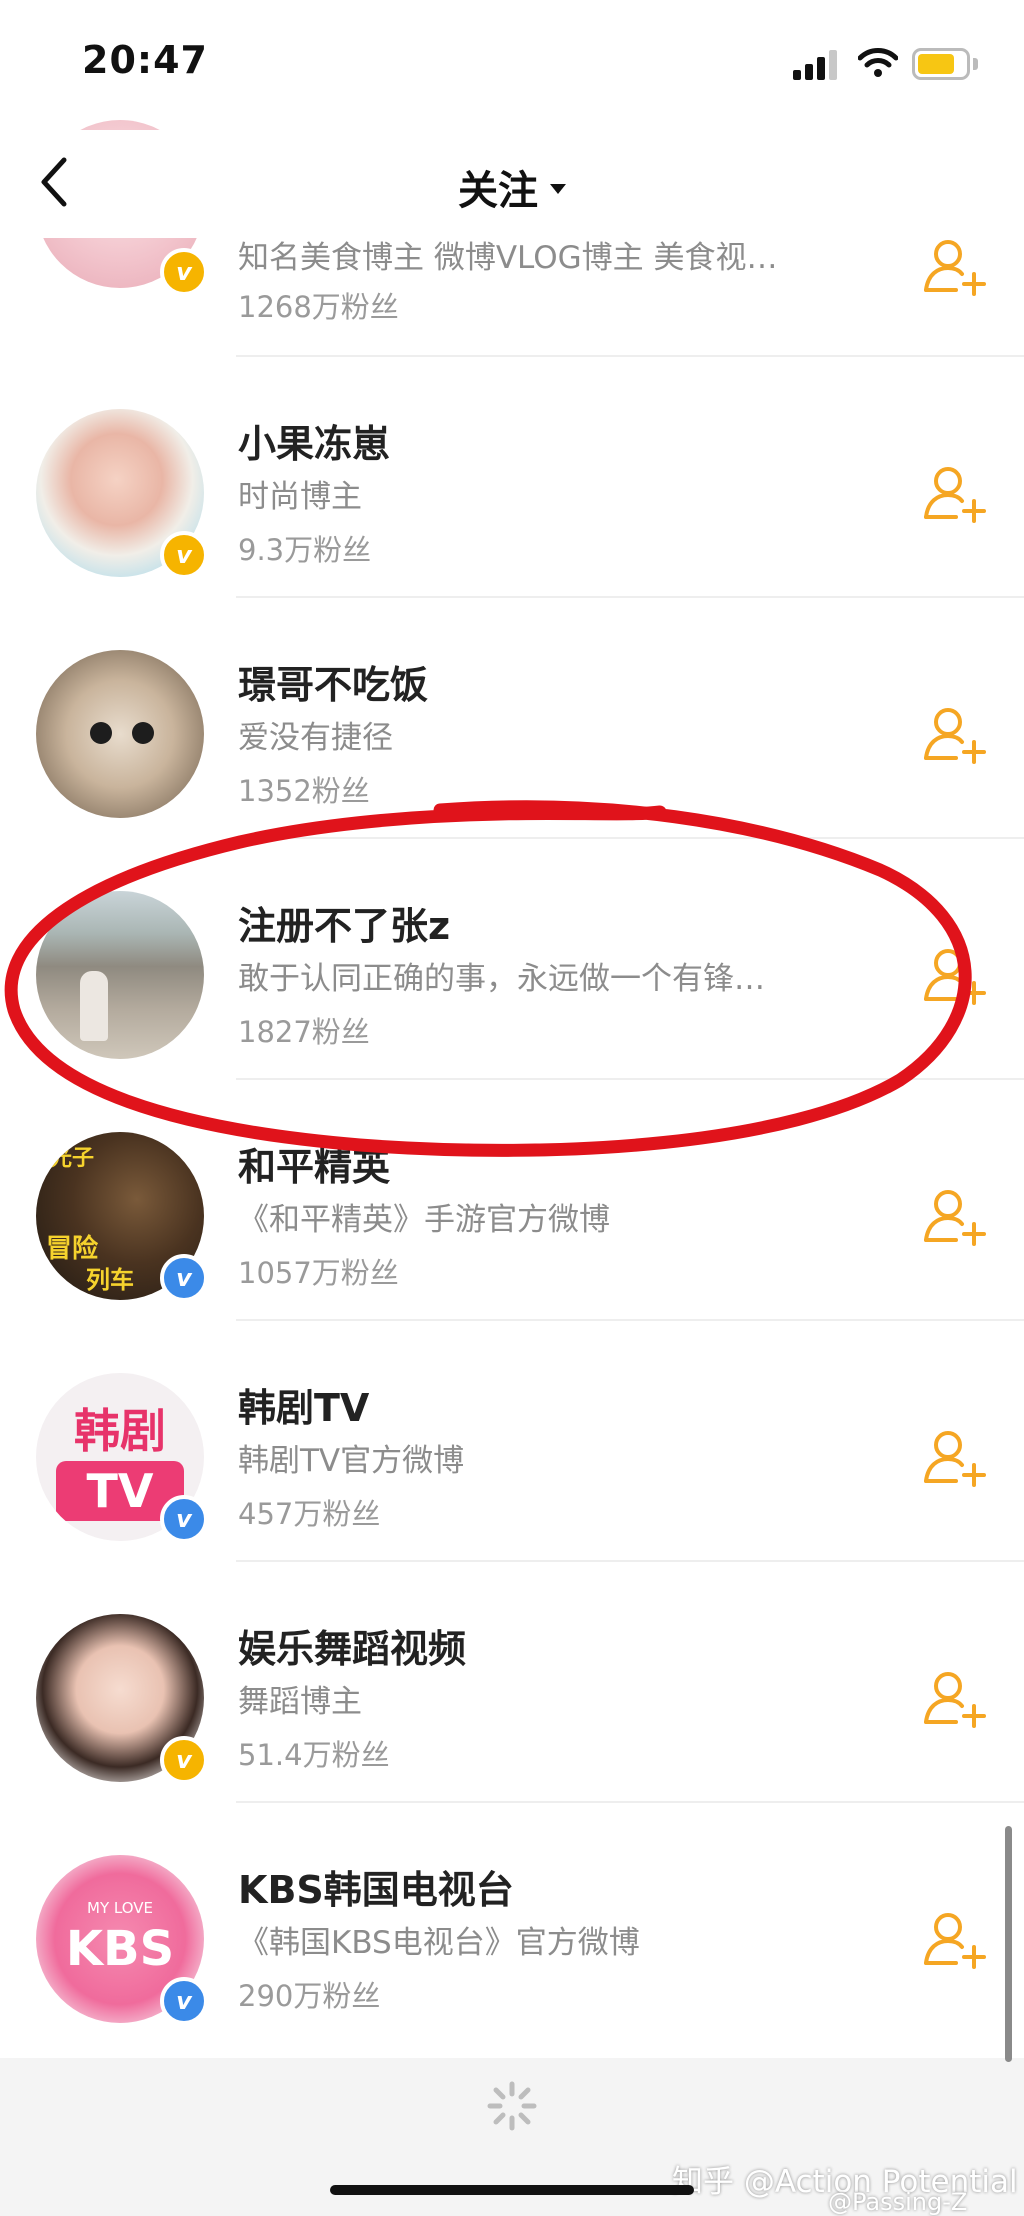 The width and height of the screenshot is (1024, 2216). I want to click on list-item: 注册不了张z 敢于认同正确的事，永远做一个有锋… 1827粉丝, so click(512, 959).